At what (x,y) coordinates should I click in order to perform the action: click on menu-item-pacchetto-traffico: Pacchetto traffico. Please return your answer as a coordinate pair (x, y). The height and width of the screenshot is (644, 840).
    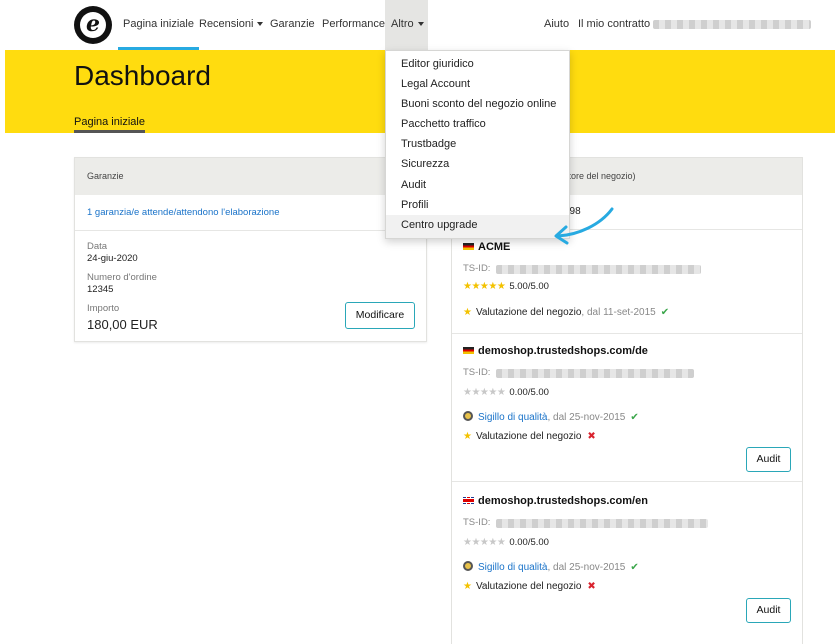
    Looking at the image, I should click on (443, 124).